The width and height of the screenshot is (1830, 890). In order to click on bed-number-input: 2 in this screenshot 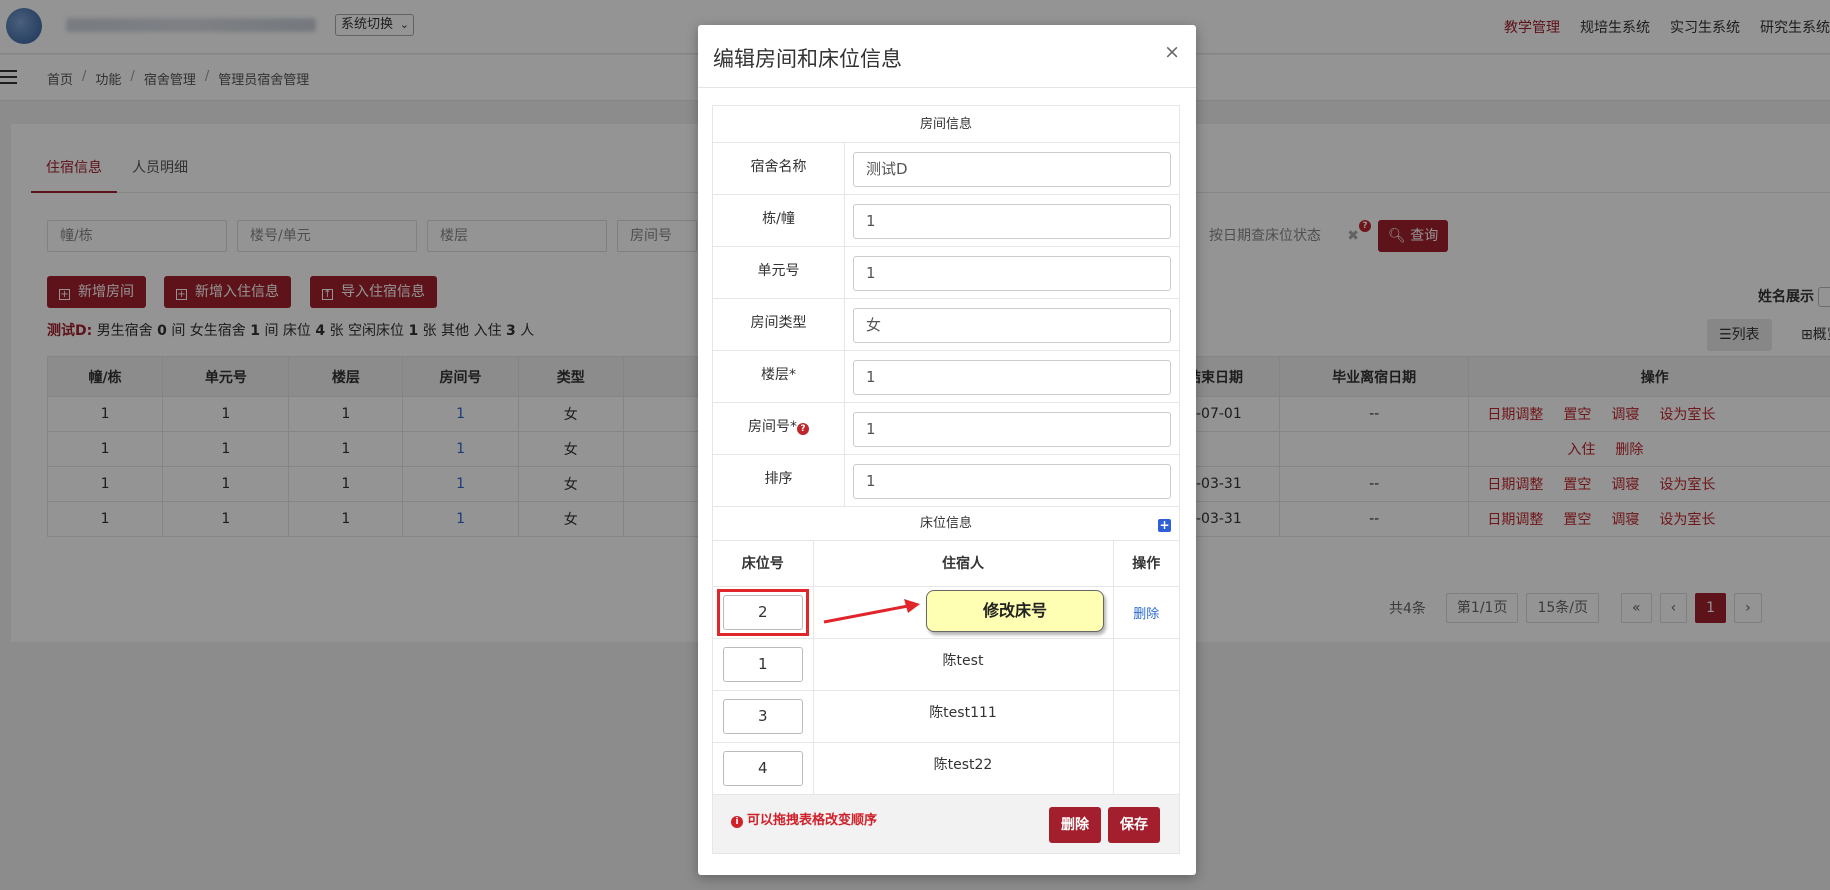, I will do `click(762, 612)`.